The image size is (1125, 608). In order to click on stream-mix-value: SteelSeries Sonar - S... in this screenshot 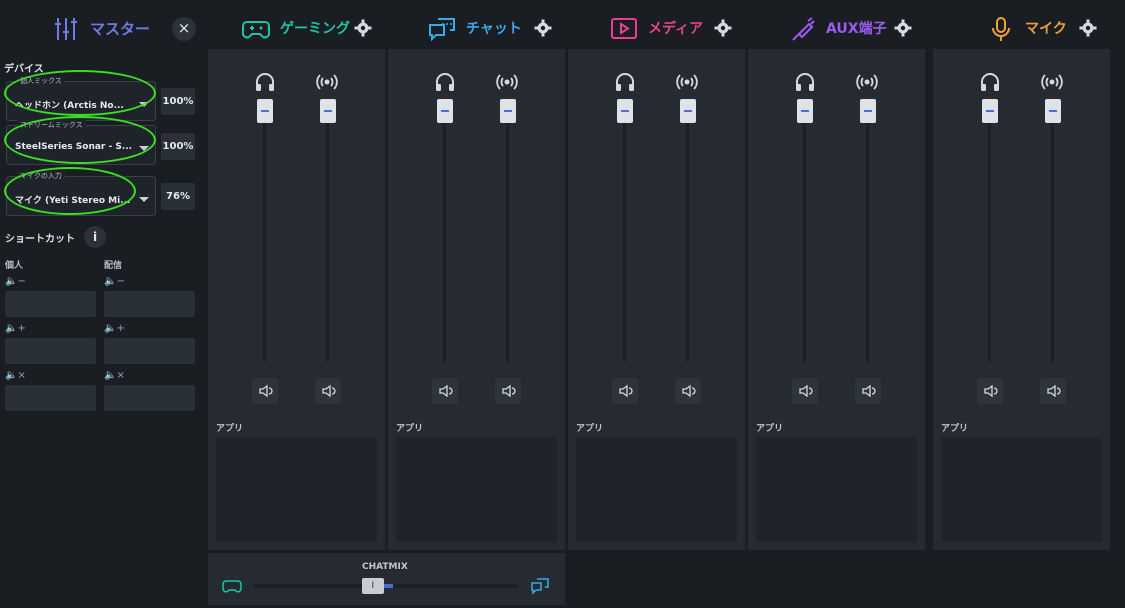, I will do `click(74, 147)`.